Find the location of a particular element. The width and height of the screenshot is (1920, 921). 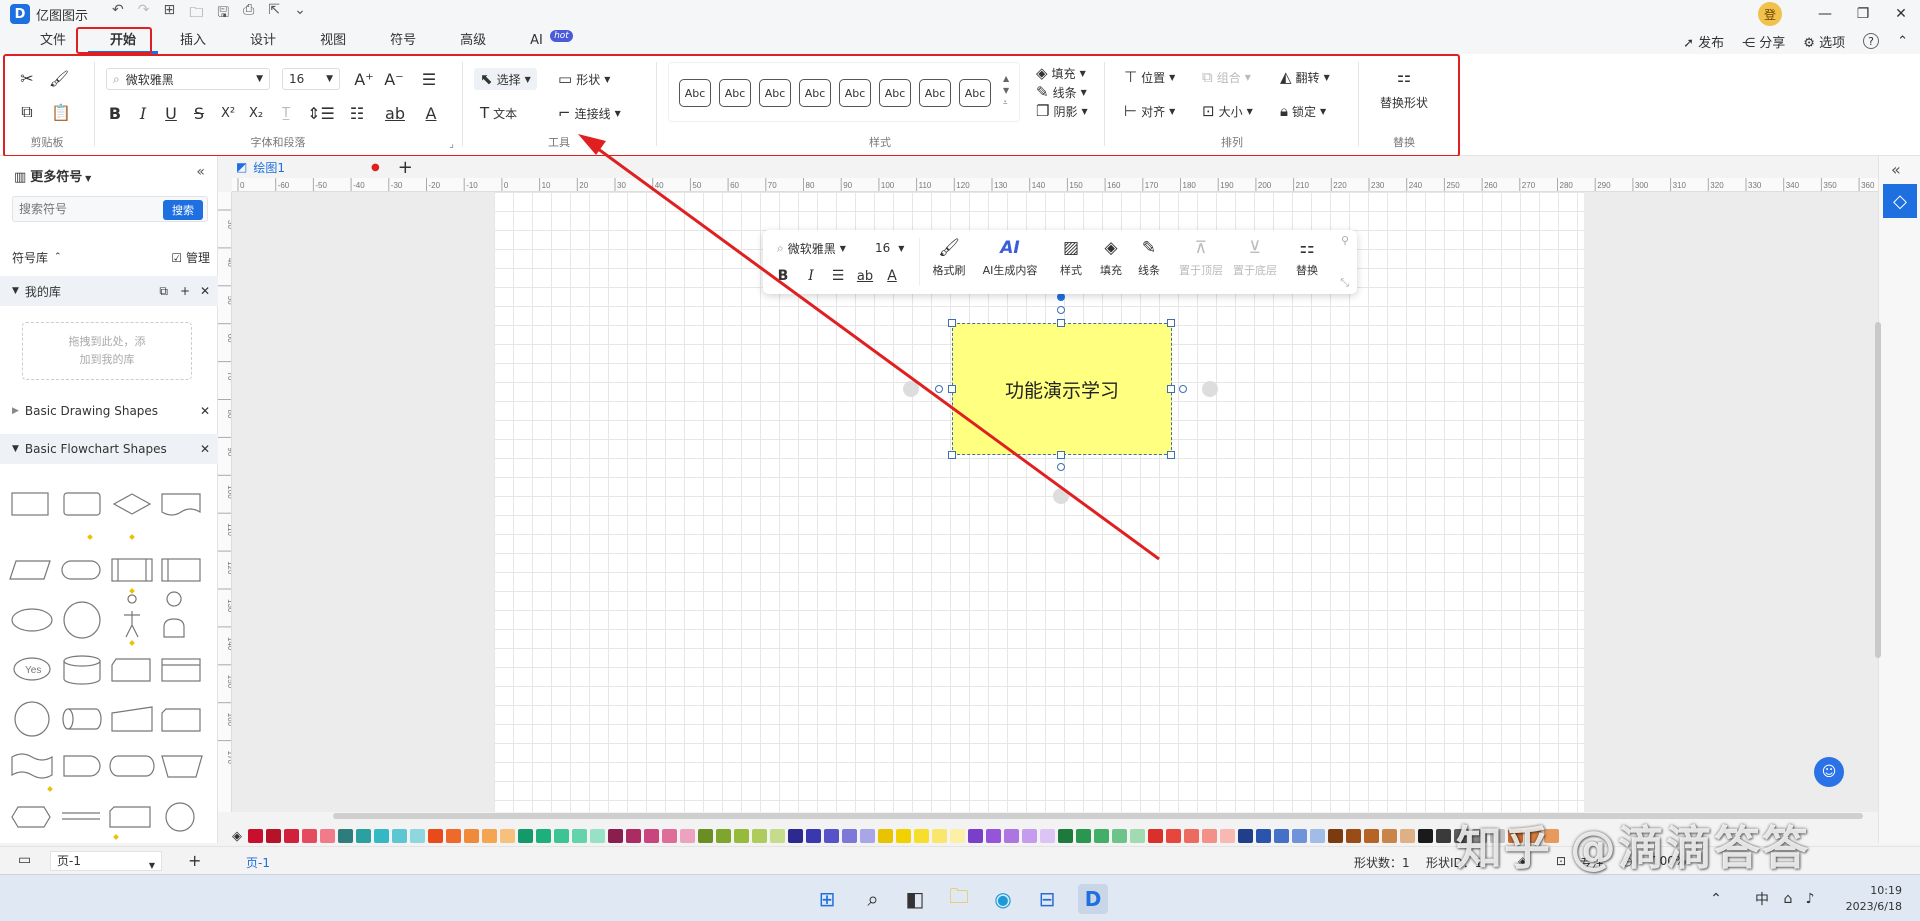

watermark: 知乎 @滴滴答答 is located at coordinates (1633, 848).